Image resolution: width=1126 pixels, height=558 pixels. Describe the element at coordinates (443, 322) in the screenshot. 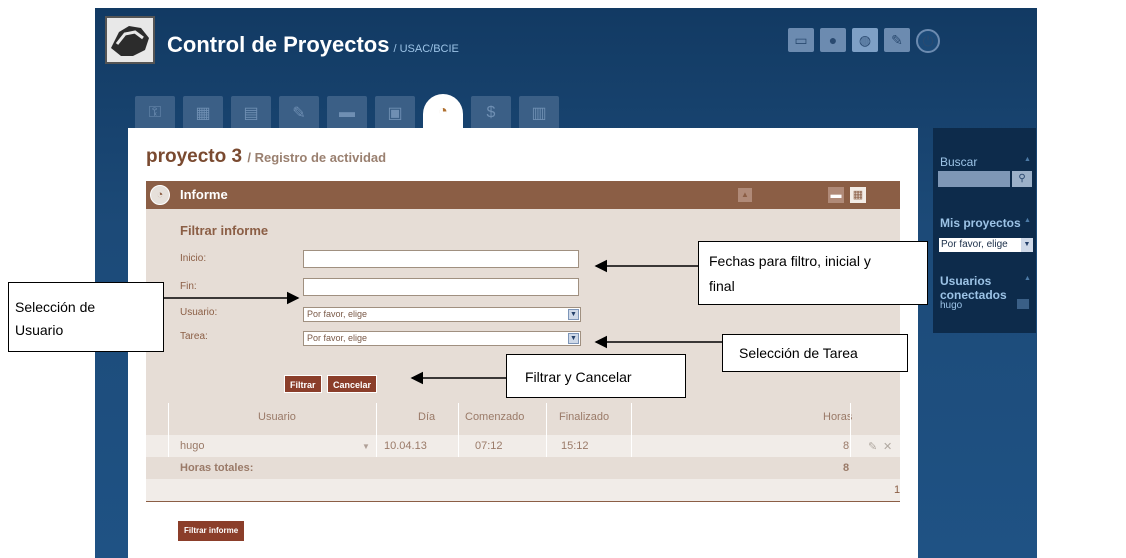

I see `annotation-arrows` at that location.